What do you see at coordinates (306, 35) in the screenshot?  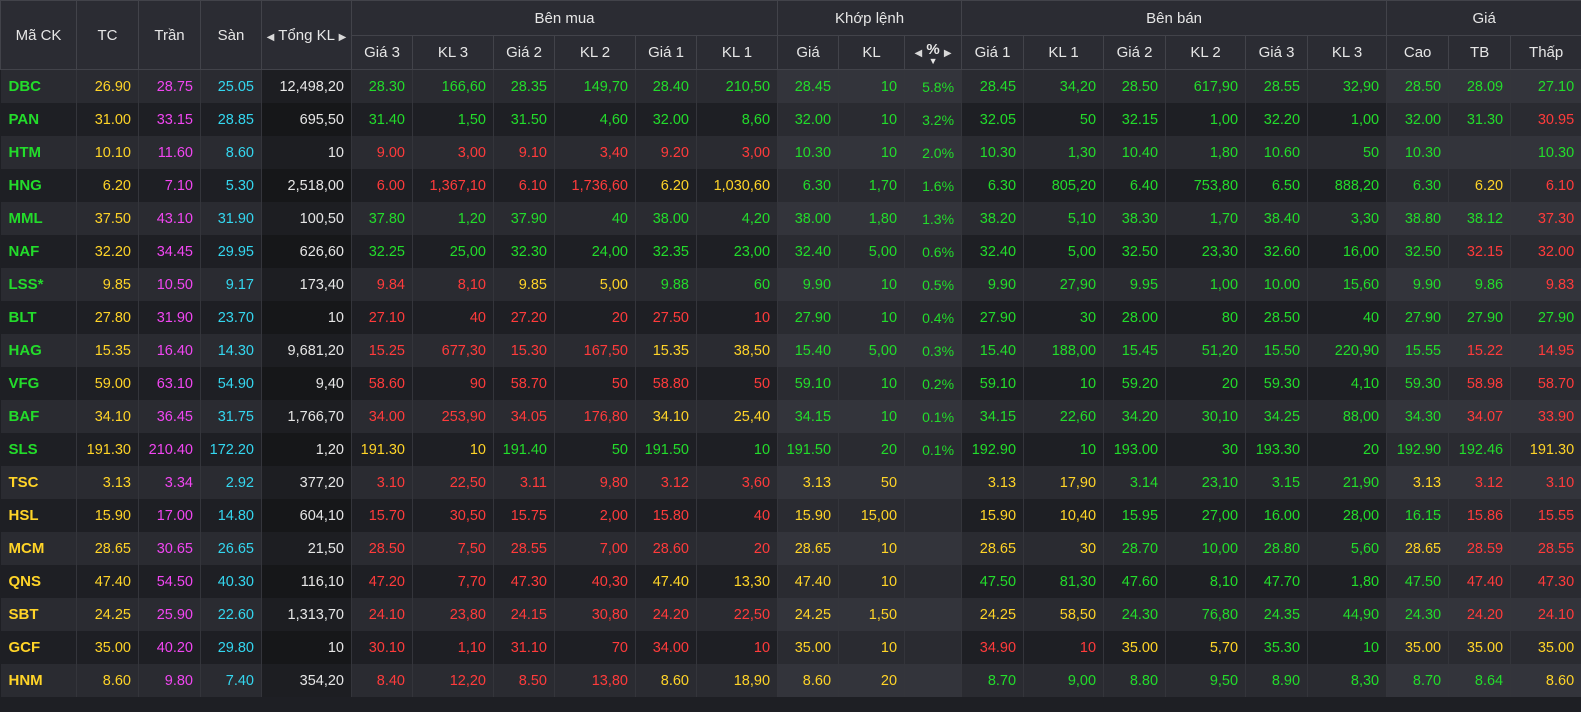 I see `header-total-volume: ◀ Tổng KL ▶` at bounding box center [306, 35].